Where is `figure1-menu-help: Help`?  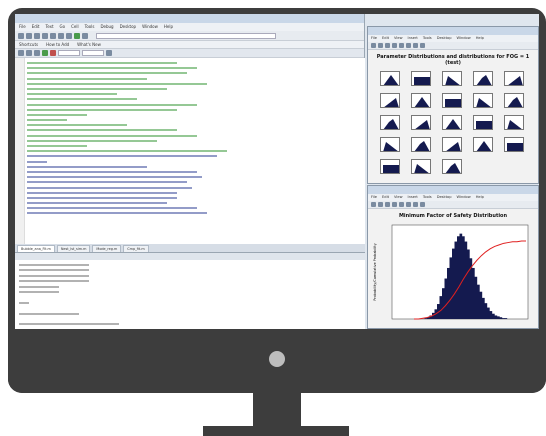
figure1-menu-help: Help is located at coordinates (480, 38).